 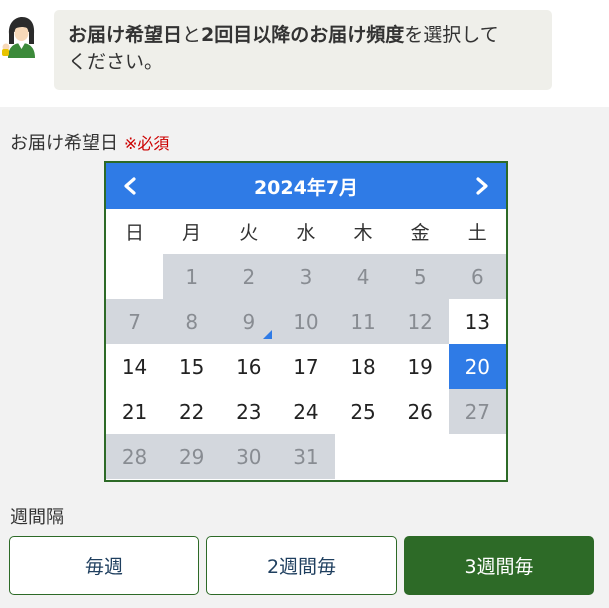 I want to click on calendar-day: 26, so click(x=420, y=411).